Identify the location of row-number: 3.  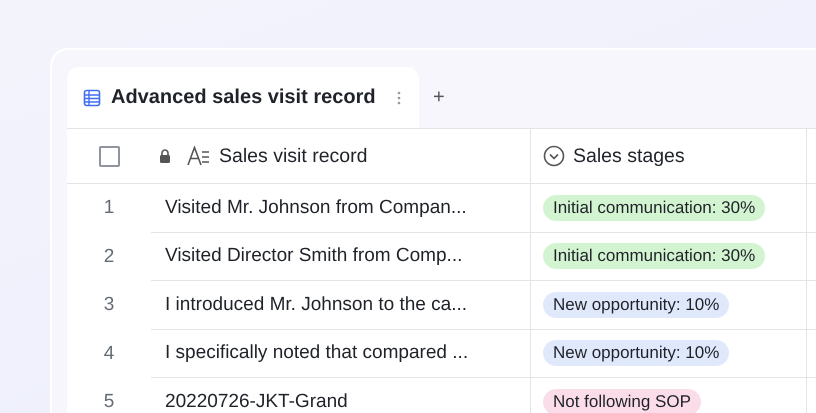
(109, 305).